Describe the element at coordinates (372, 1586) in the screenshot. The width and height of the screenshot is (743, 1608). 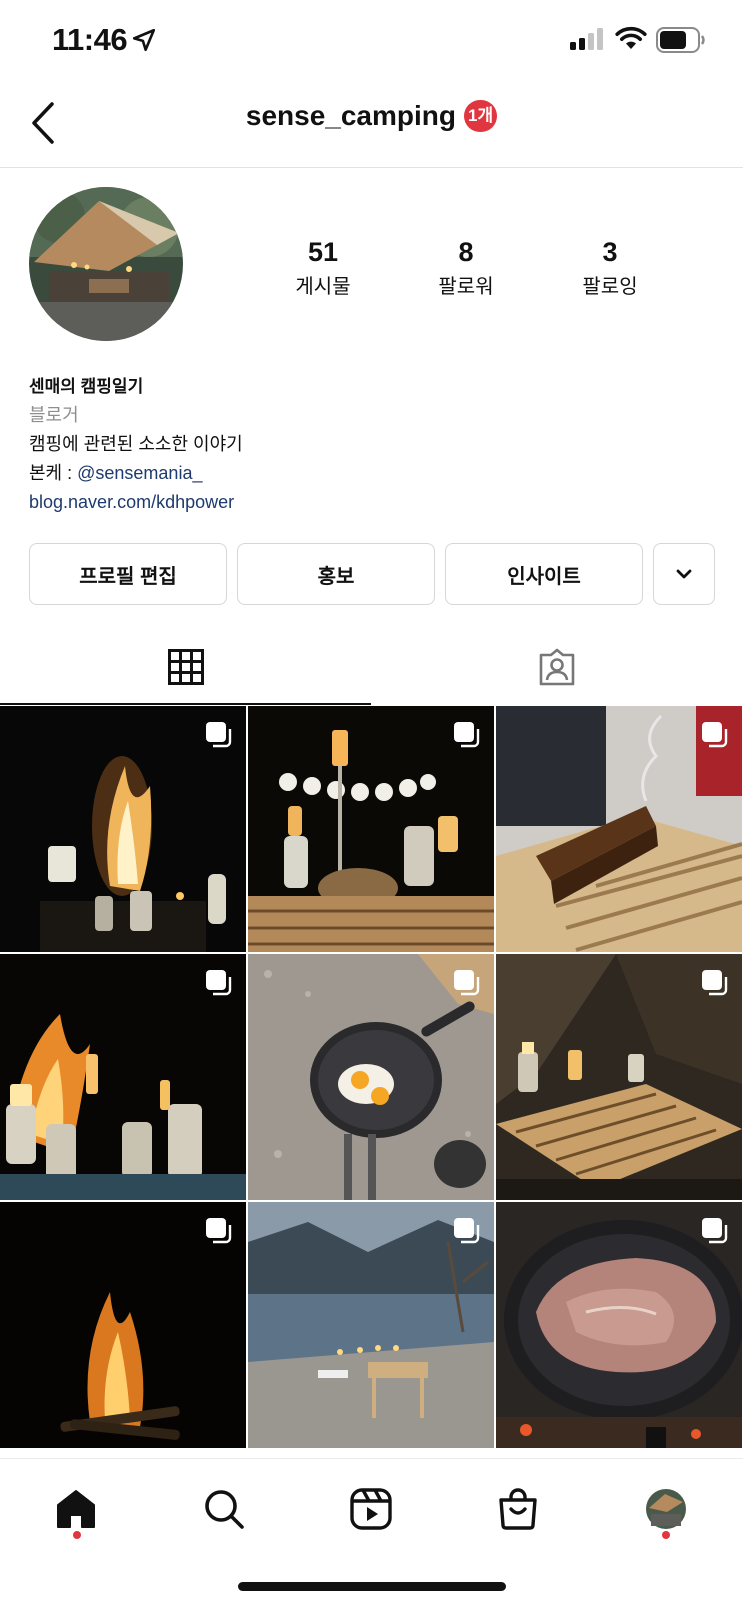
I see `home-indicator` at that location.